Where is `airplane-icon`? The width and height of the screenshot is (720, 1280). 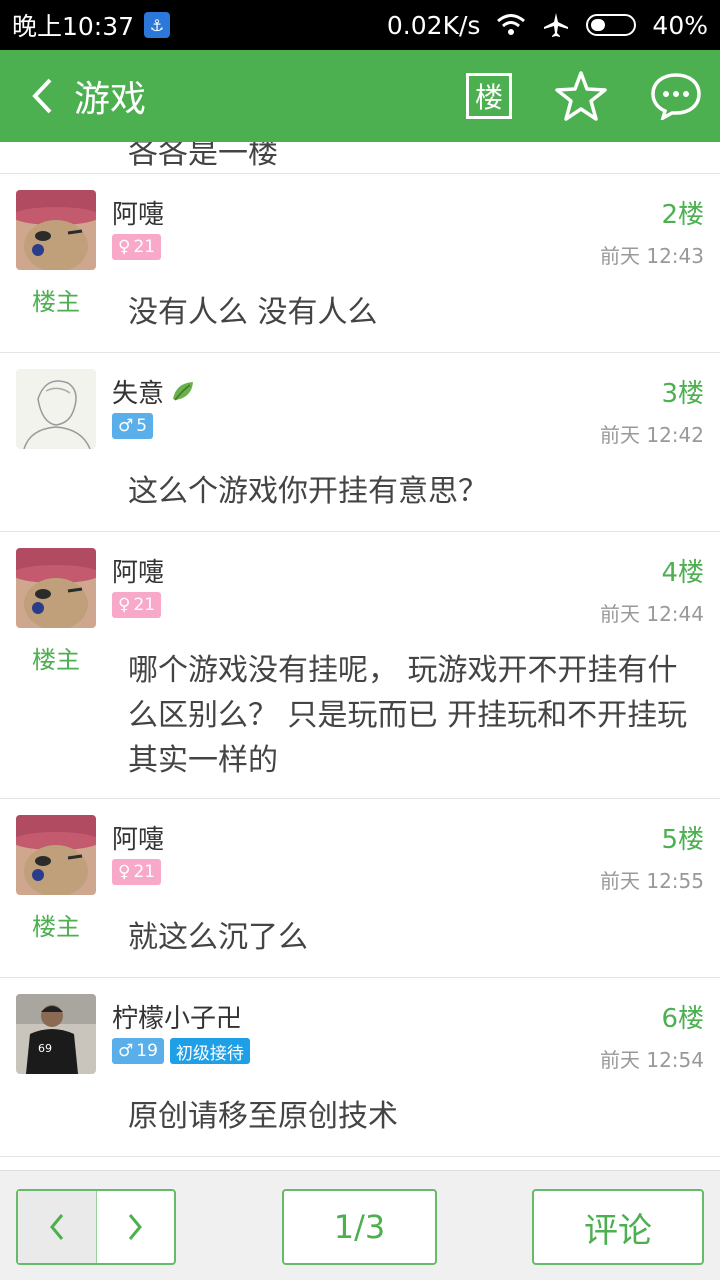 airplane-icon is located at coordinates (556, 25).